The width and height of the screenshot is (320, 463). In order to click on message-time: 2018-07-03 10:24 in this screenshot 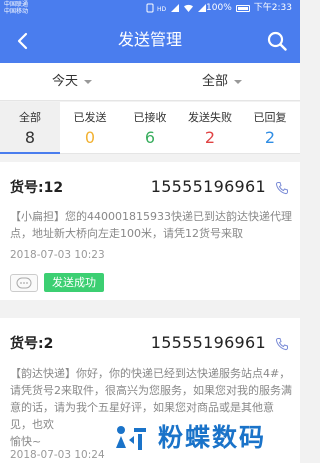, I will do `click(57, 455)`.